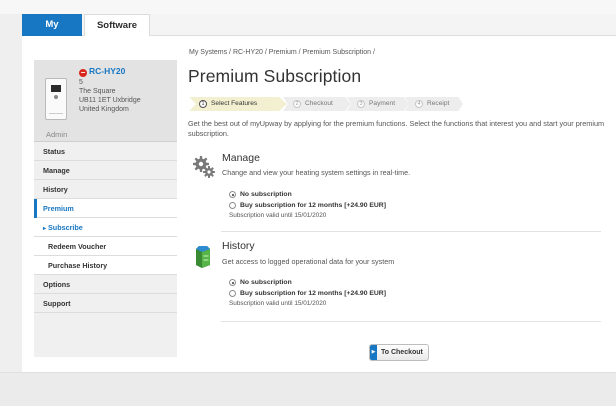 The height and width of the screenshot is (406, 616). Describe the element at coordinates (361, 104) in the screenshot. I see `step-number: 3` at that location.